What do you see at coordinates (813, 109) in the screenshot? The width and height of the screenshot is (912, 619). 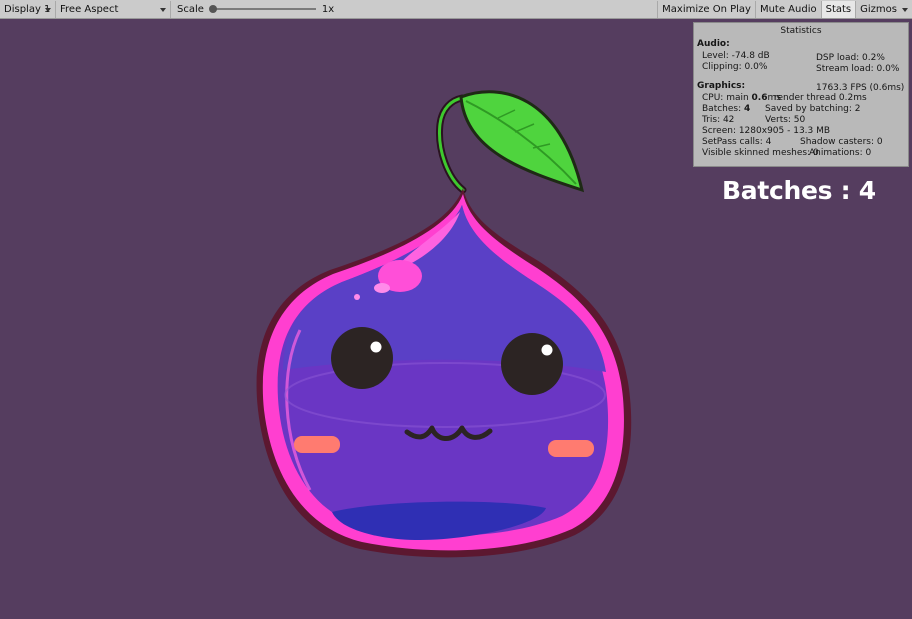 I see `saved-by-batching: Saved by batching: 2` at bounding box center [813, 109].